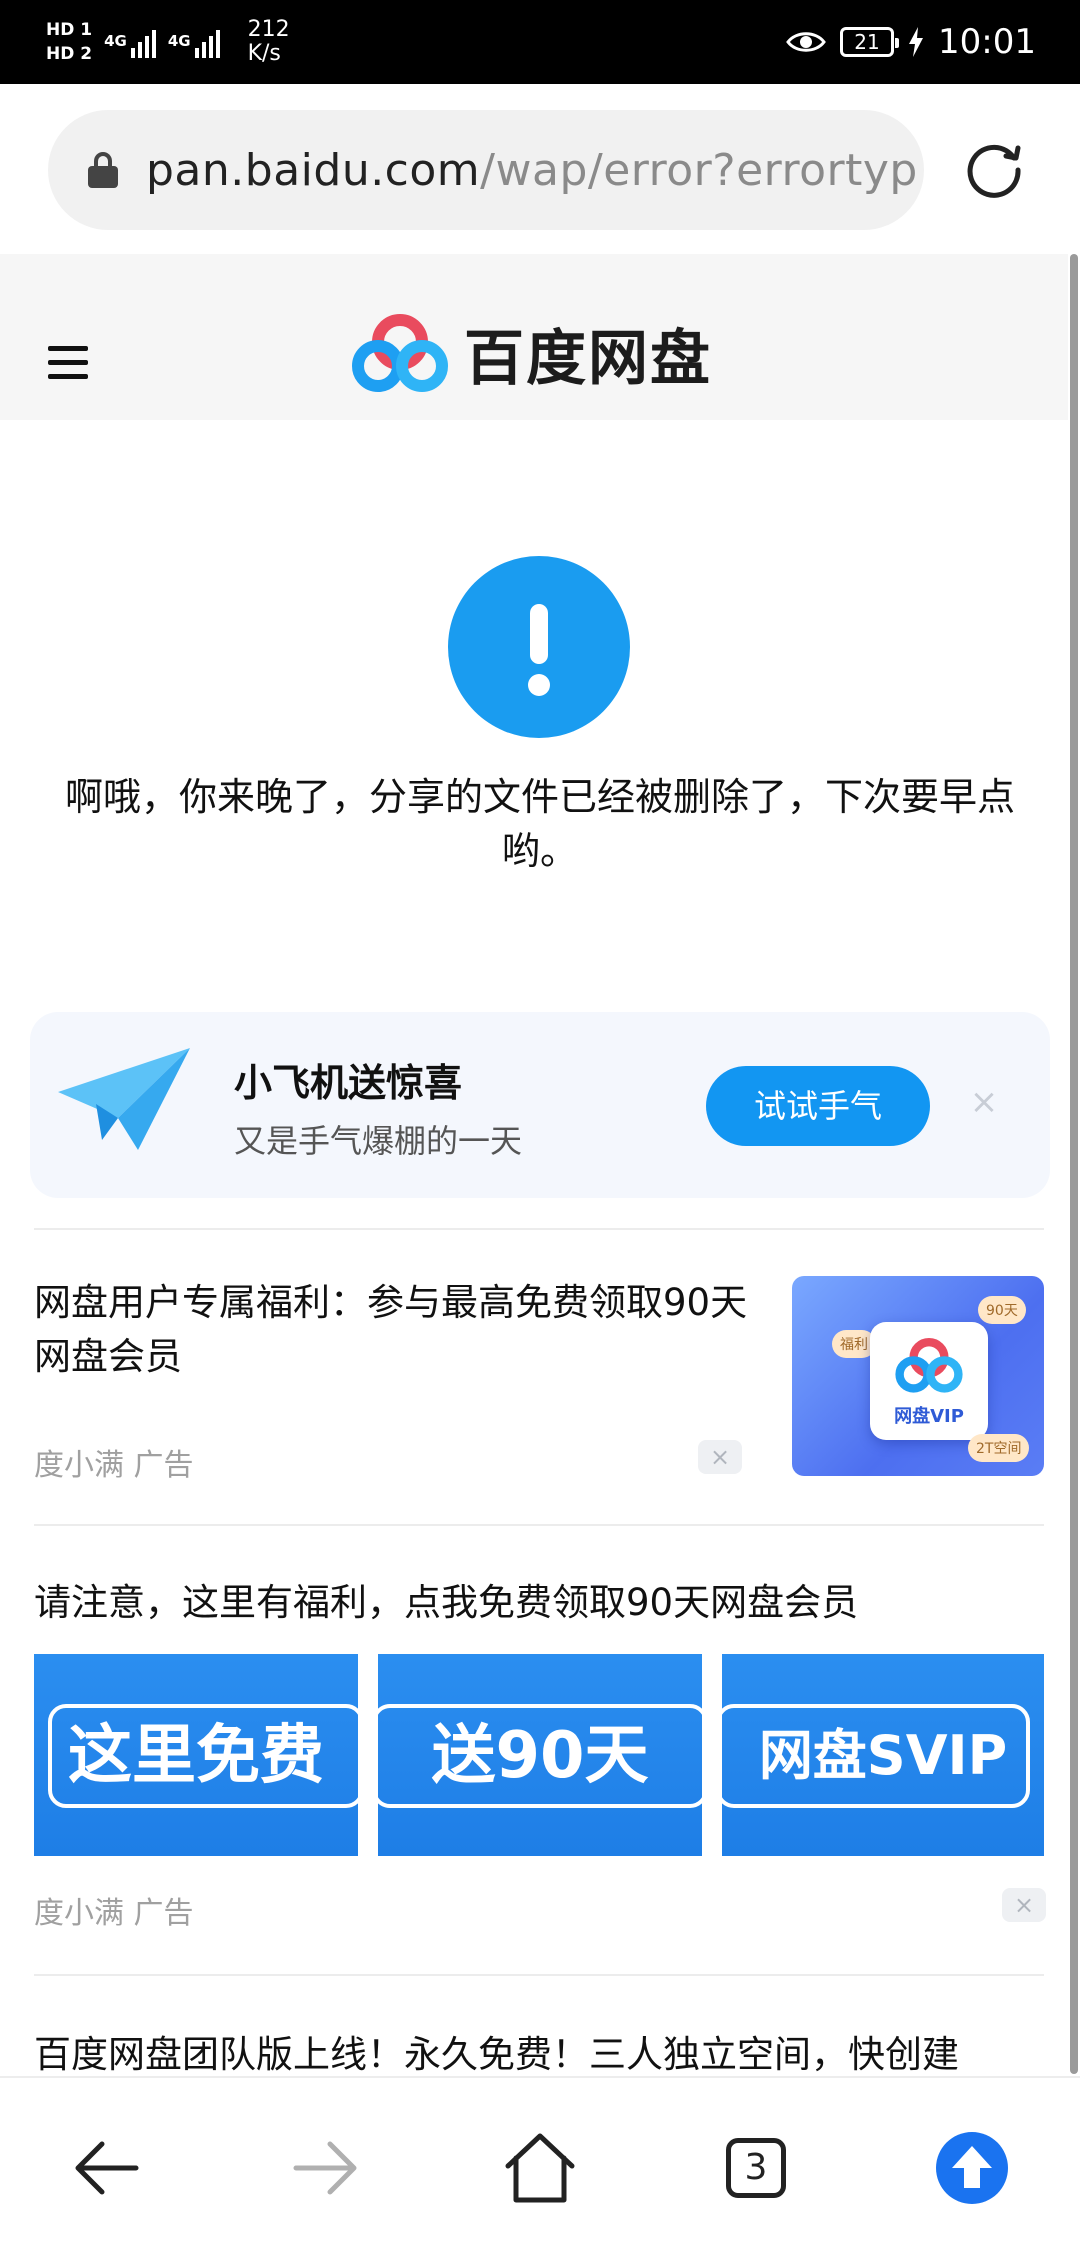 The width and height of the screenshot is (1080, 2244). I want to click on promo-title: 小飞机送惊喜, so click(348, 1083).